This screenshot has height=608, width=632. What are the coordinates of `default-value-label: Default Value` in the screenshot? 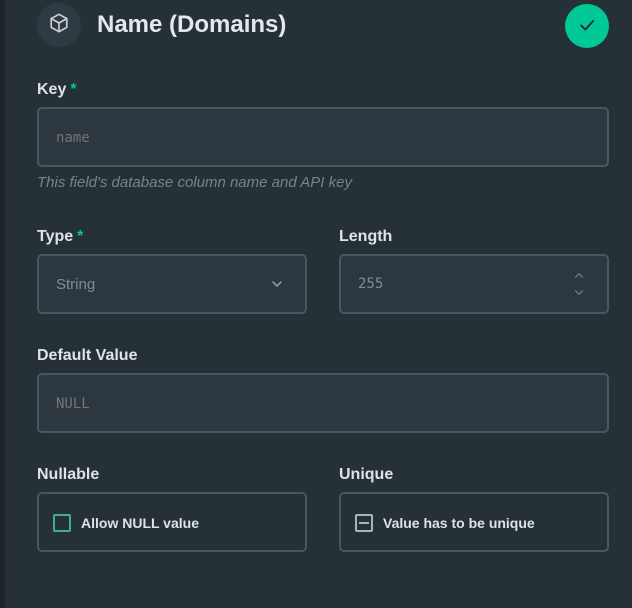 It's located at (87, 355).